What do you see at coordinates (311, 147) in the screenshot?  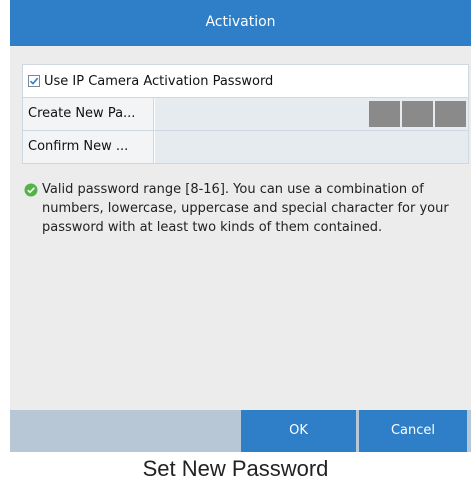 I see `confirm-password-input` at bounding box center [311, 147].